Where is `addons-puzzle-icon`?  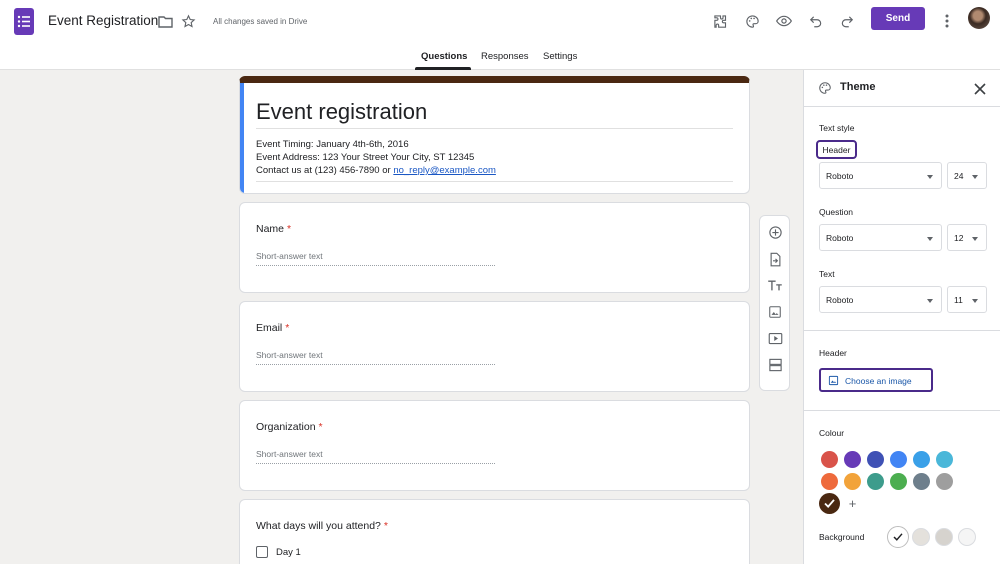 addons-puzzle-icon is located at coordinates (720, 21).